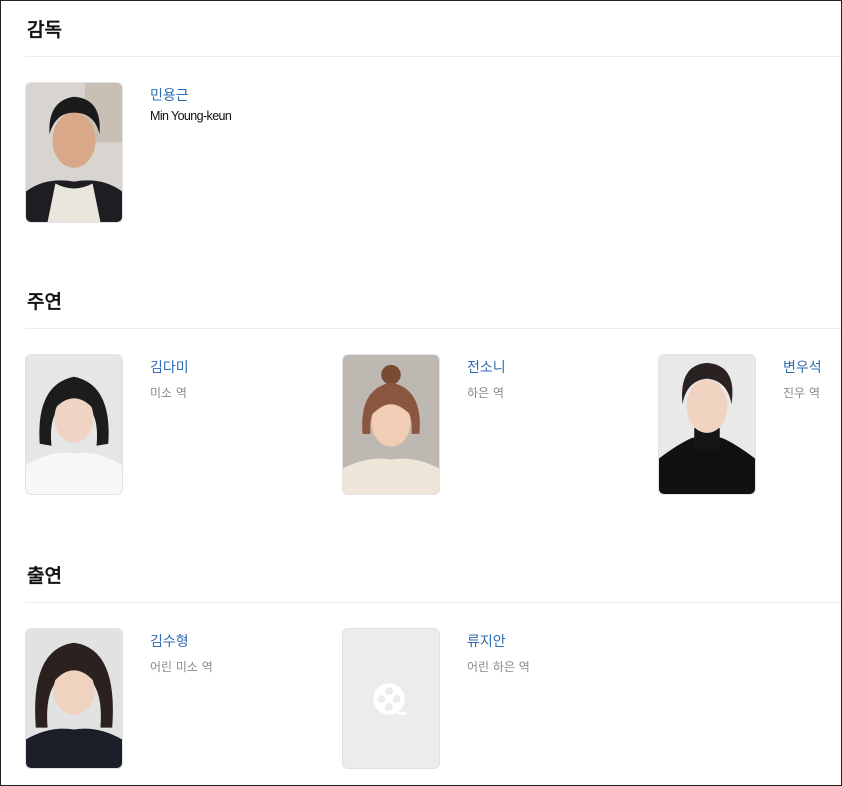  I want to click on section-title: 주연, so click(44, 302).